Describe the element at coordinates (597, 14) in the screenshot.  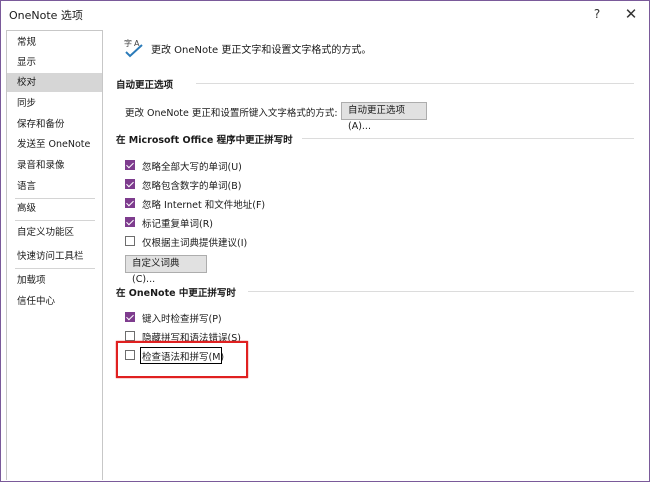
I see `help-button: ?` at that location.